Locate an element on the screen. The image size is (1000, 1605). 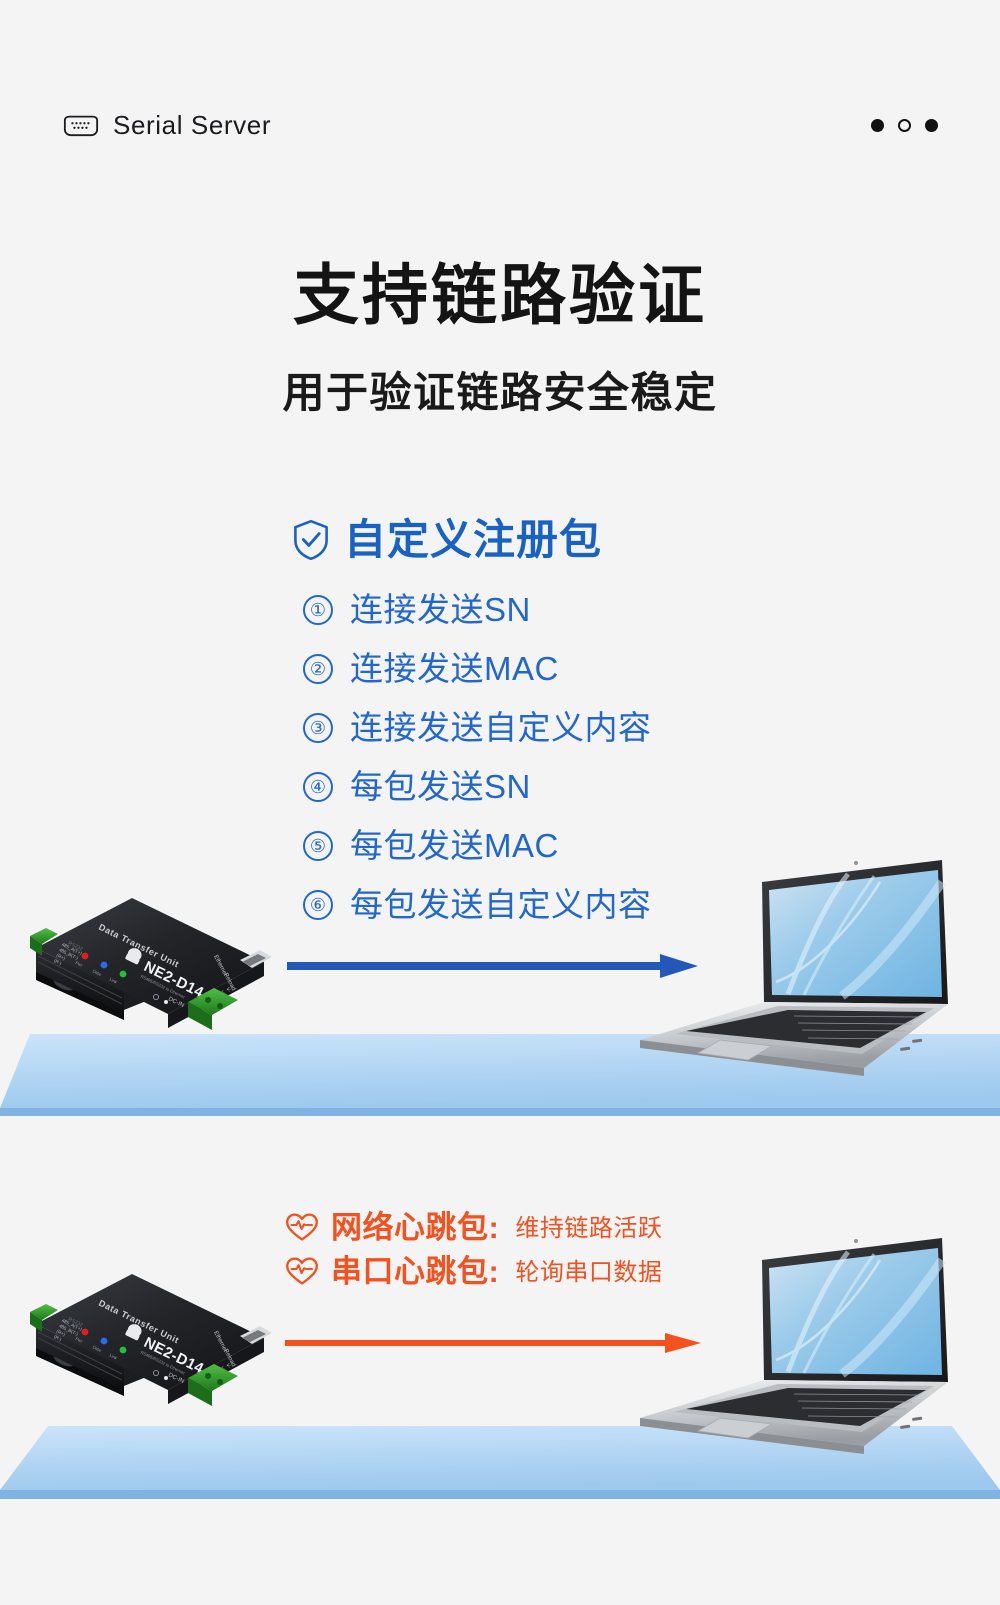
shield-check-icon is located at coordinates (311, 540).